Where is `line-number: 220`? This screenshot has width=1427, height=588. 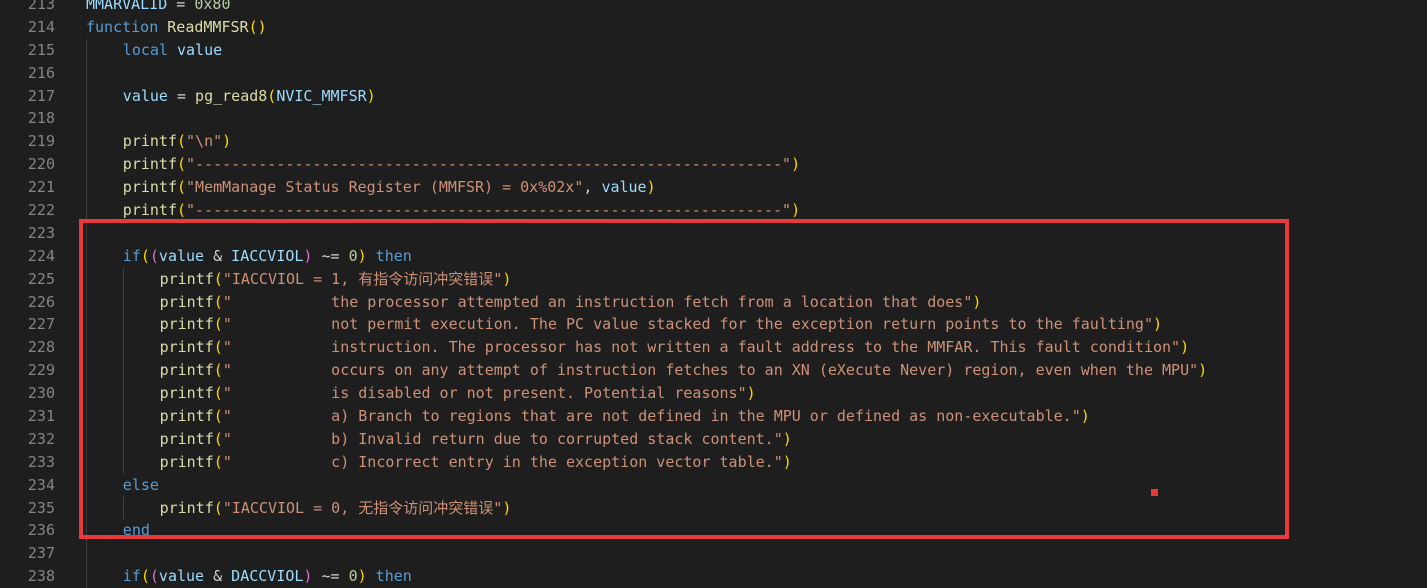
line-number: 220 is located at coordinates (41, 164).